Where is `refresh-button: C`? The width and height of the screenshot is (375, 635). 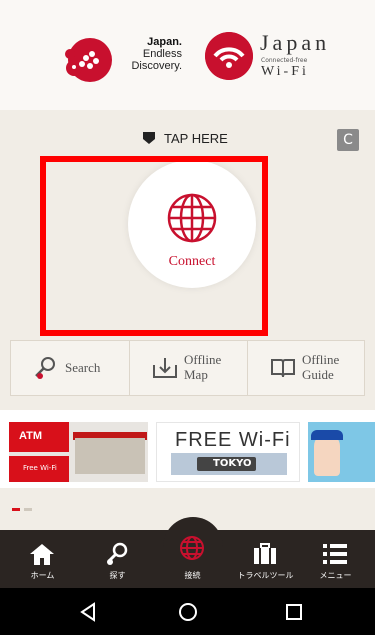
refresh-button: C is located at coordinates (348, 140).